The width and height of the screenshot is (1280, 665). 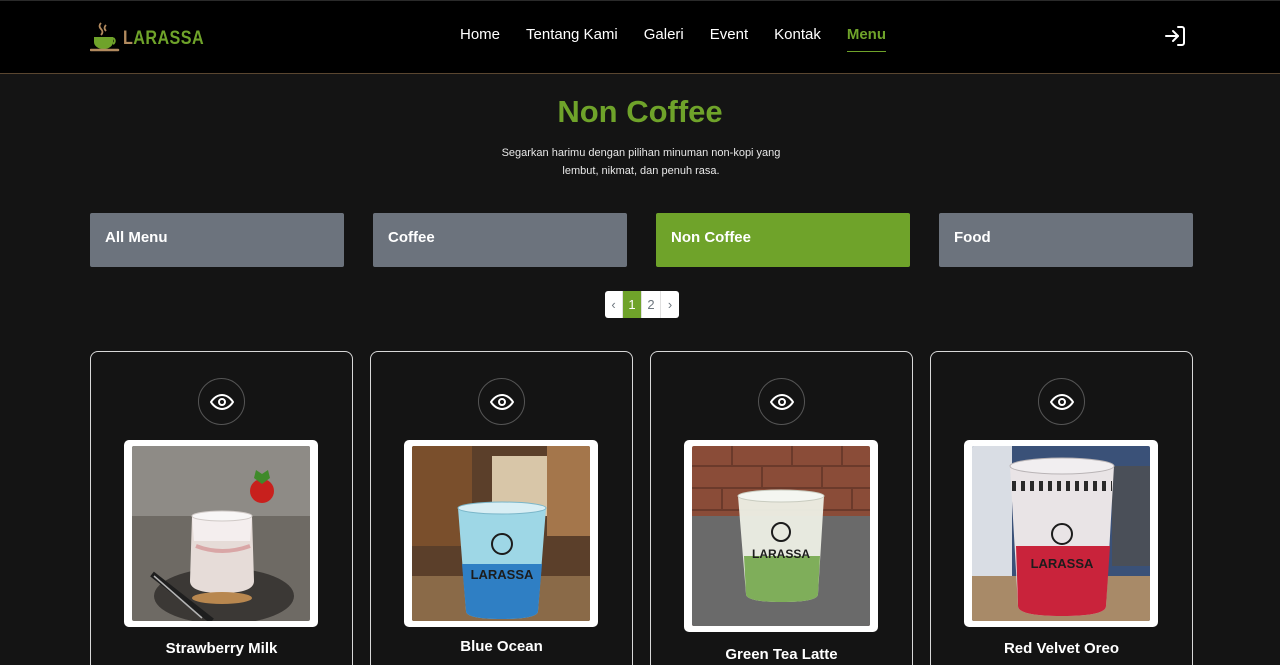 I want to click on brand-logo: LARASSA, so click(x=154, y=37).